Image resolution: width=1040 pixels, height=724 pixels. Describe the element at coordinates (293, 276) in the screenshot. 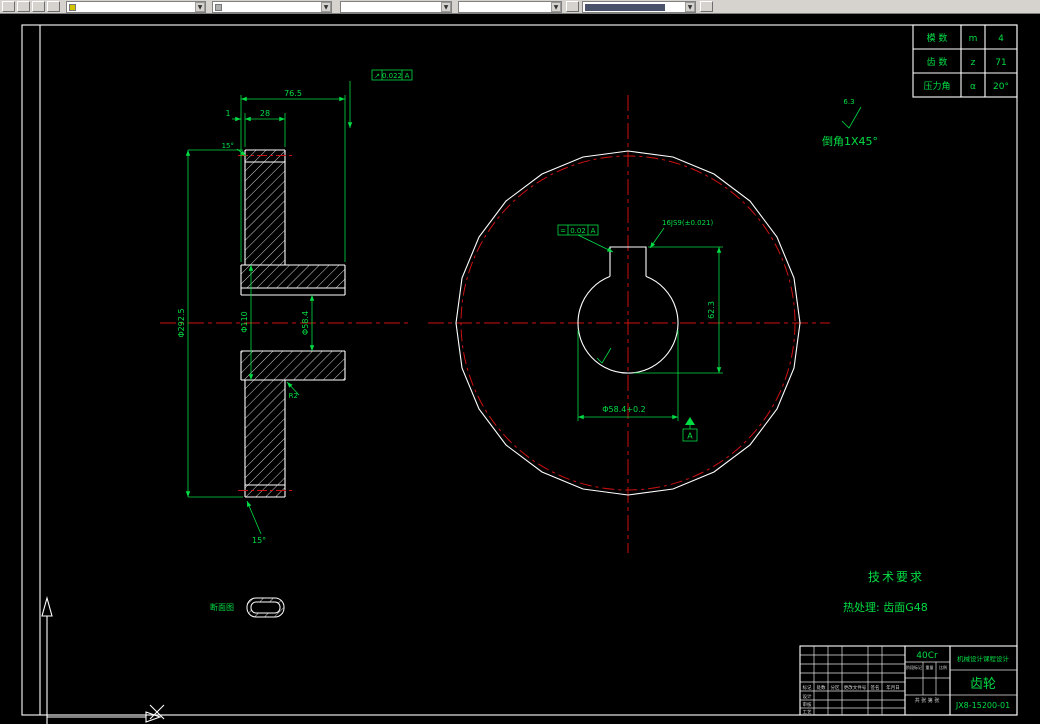

I see `hatch-upper-hub` at that location.